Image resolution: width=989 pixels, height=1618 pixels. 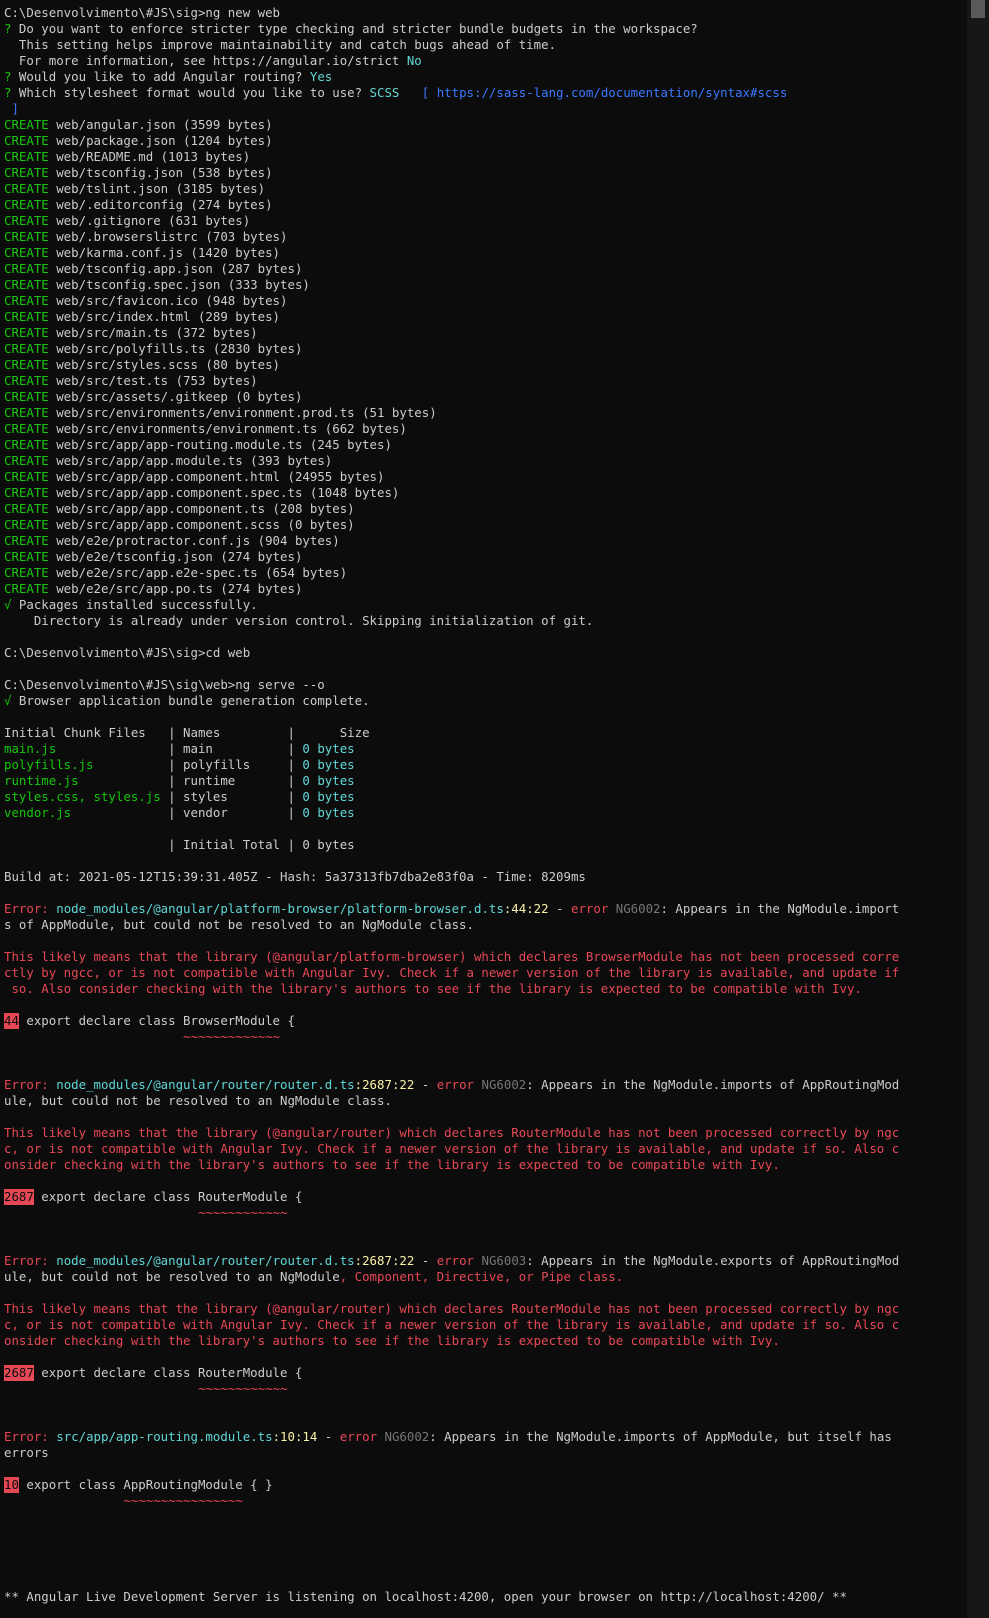 I want to click on terminal-line: √ Packages installed successfully., so click(x=131, y=604).